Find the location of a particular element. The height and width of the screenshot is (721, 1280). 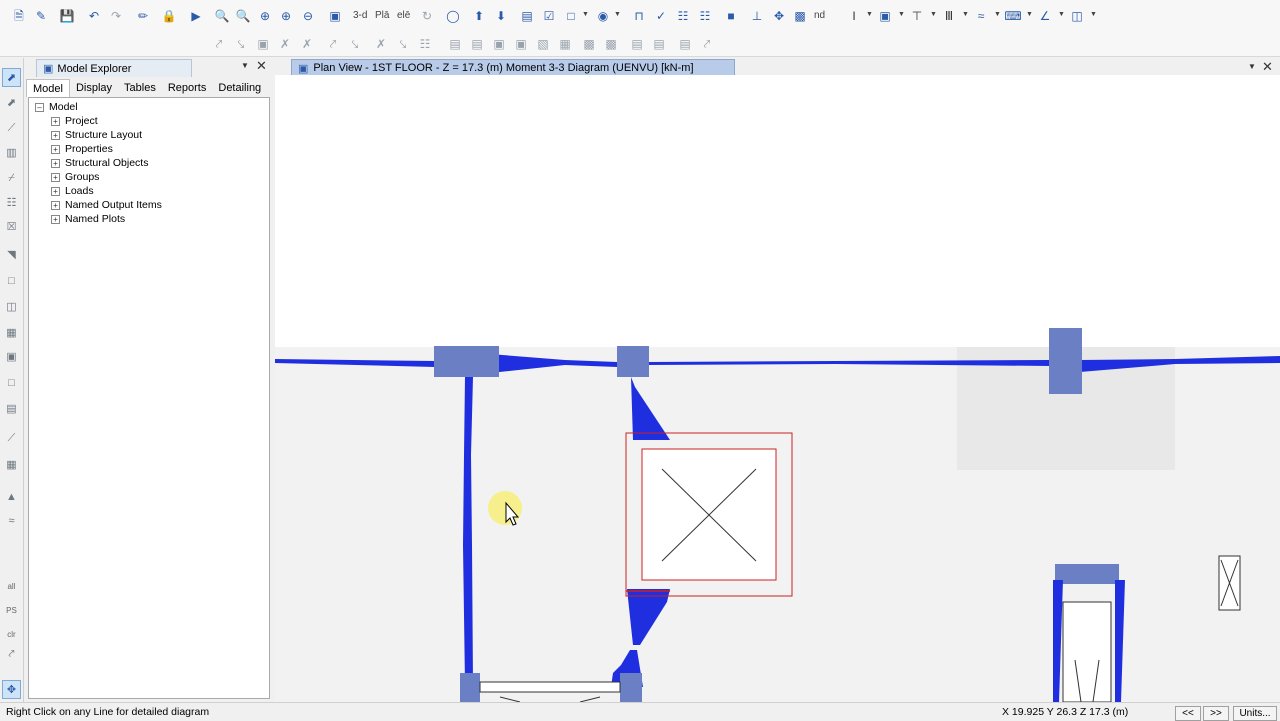

previous-button: << is located at coordinates (1188, 713).